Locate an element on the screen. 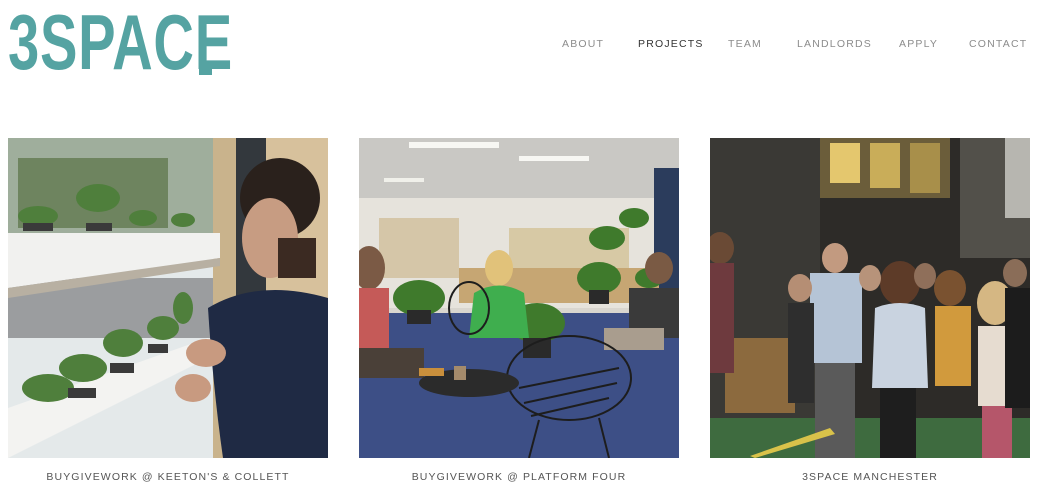 The width and height of the screenshot is (1038, 496). project-caption-platform-four: BUYGIVEWORK @ PLATFORM FOUR is located at coordinates (519, 477).